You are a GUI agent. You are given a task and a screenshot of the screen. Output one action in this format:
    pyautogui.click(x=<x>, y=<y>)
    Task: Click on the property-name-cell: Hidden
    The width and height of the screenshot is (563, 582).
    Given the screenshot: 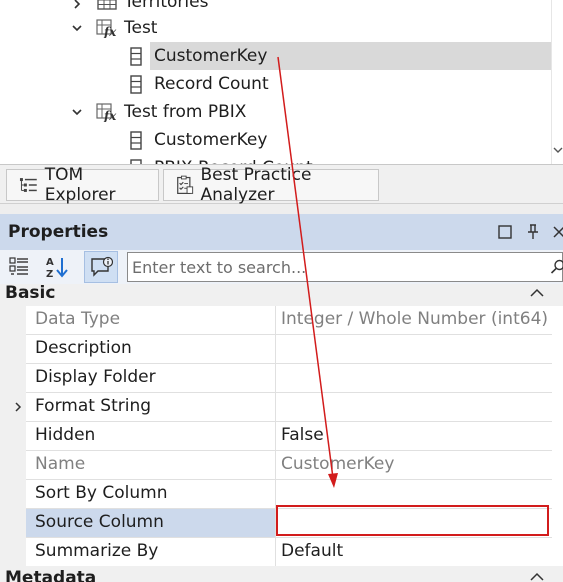 What is the action you would take?
    pyautogui.click(x=151, y=436)
    